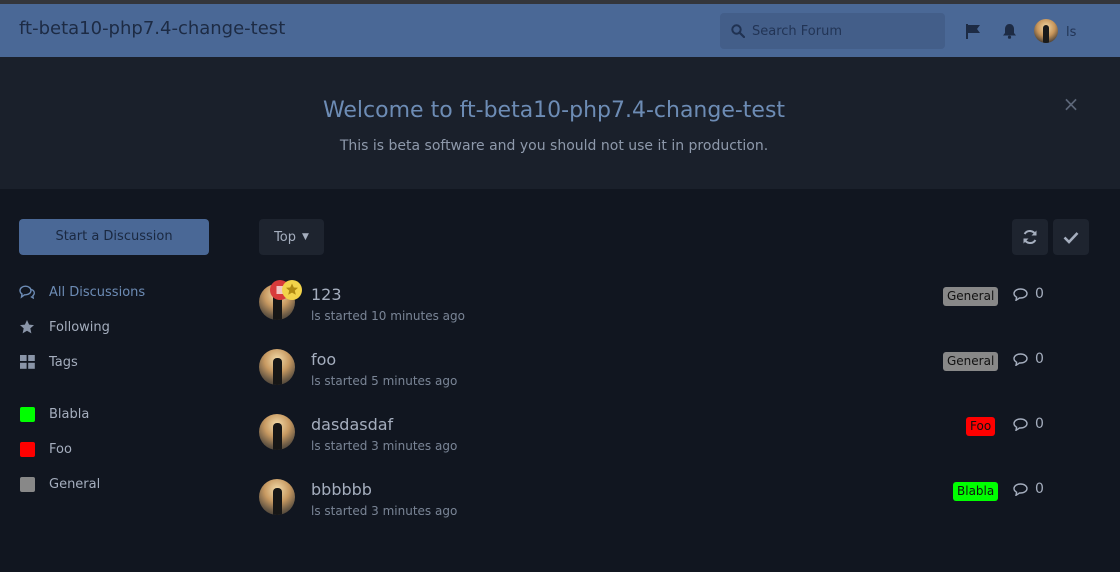 Image resolution: width=1120 pixels, height=572 pixels. What do you see at coordinates (27, 362) in the screenshot?
I see `grid-icon` at bounding box center [27, 362].